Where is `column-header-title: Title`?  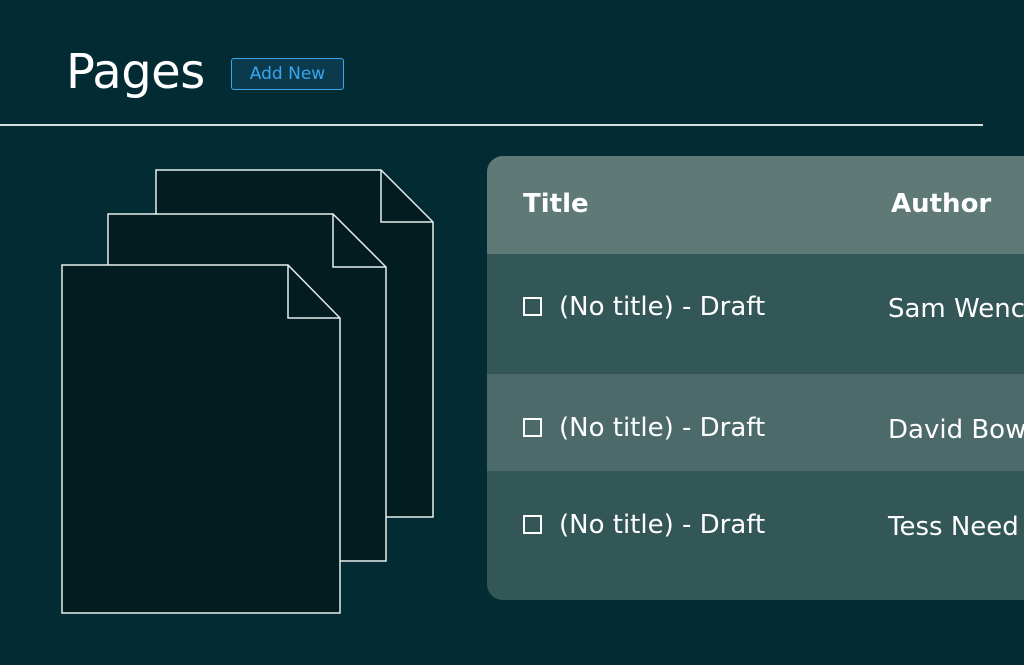
column-header-title: Title is located at coordinates (556, 204).